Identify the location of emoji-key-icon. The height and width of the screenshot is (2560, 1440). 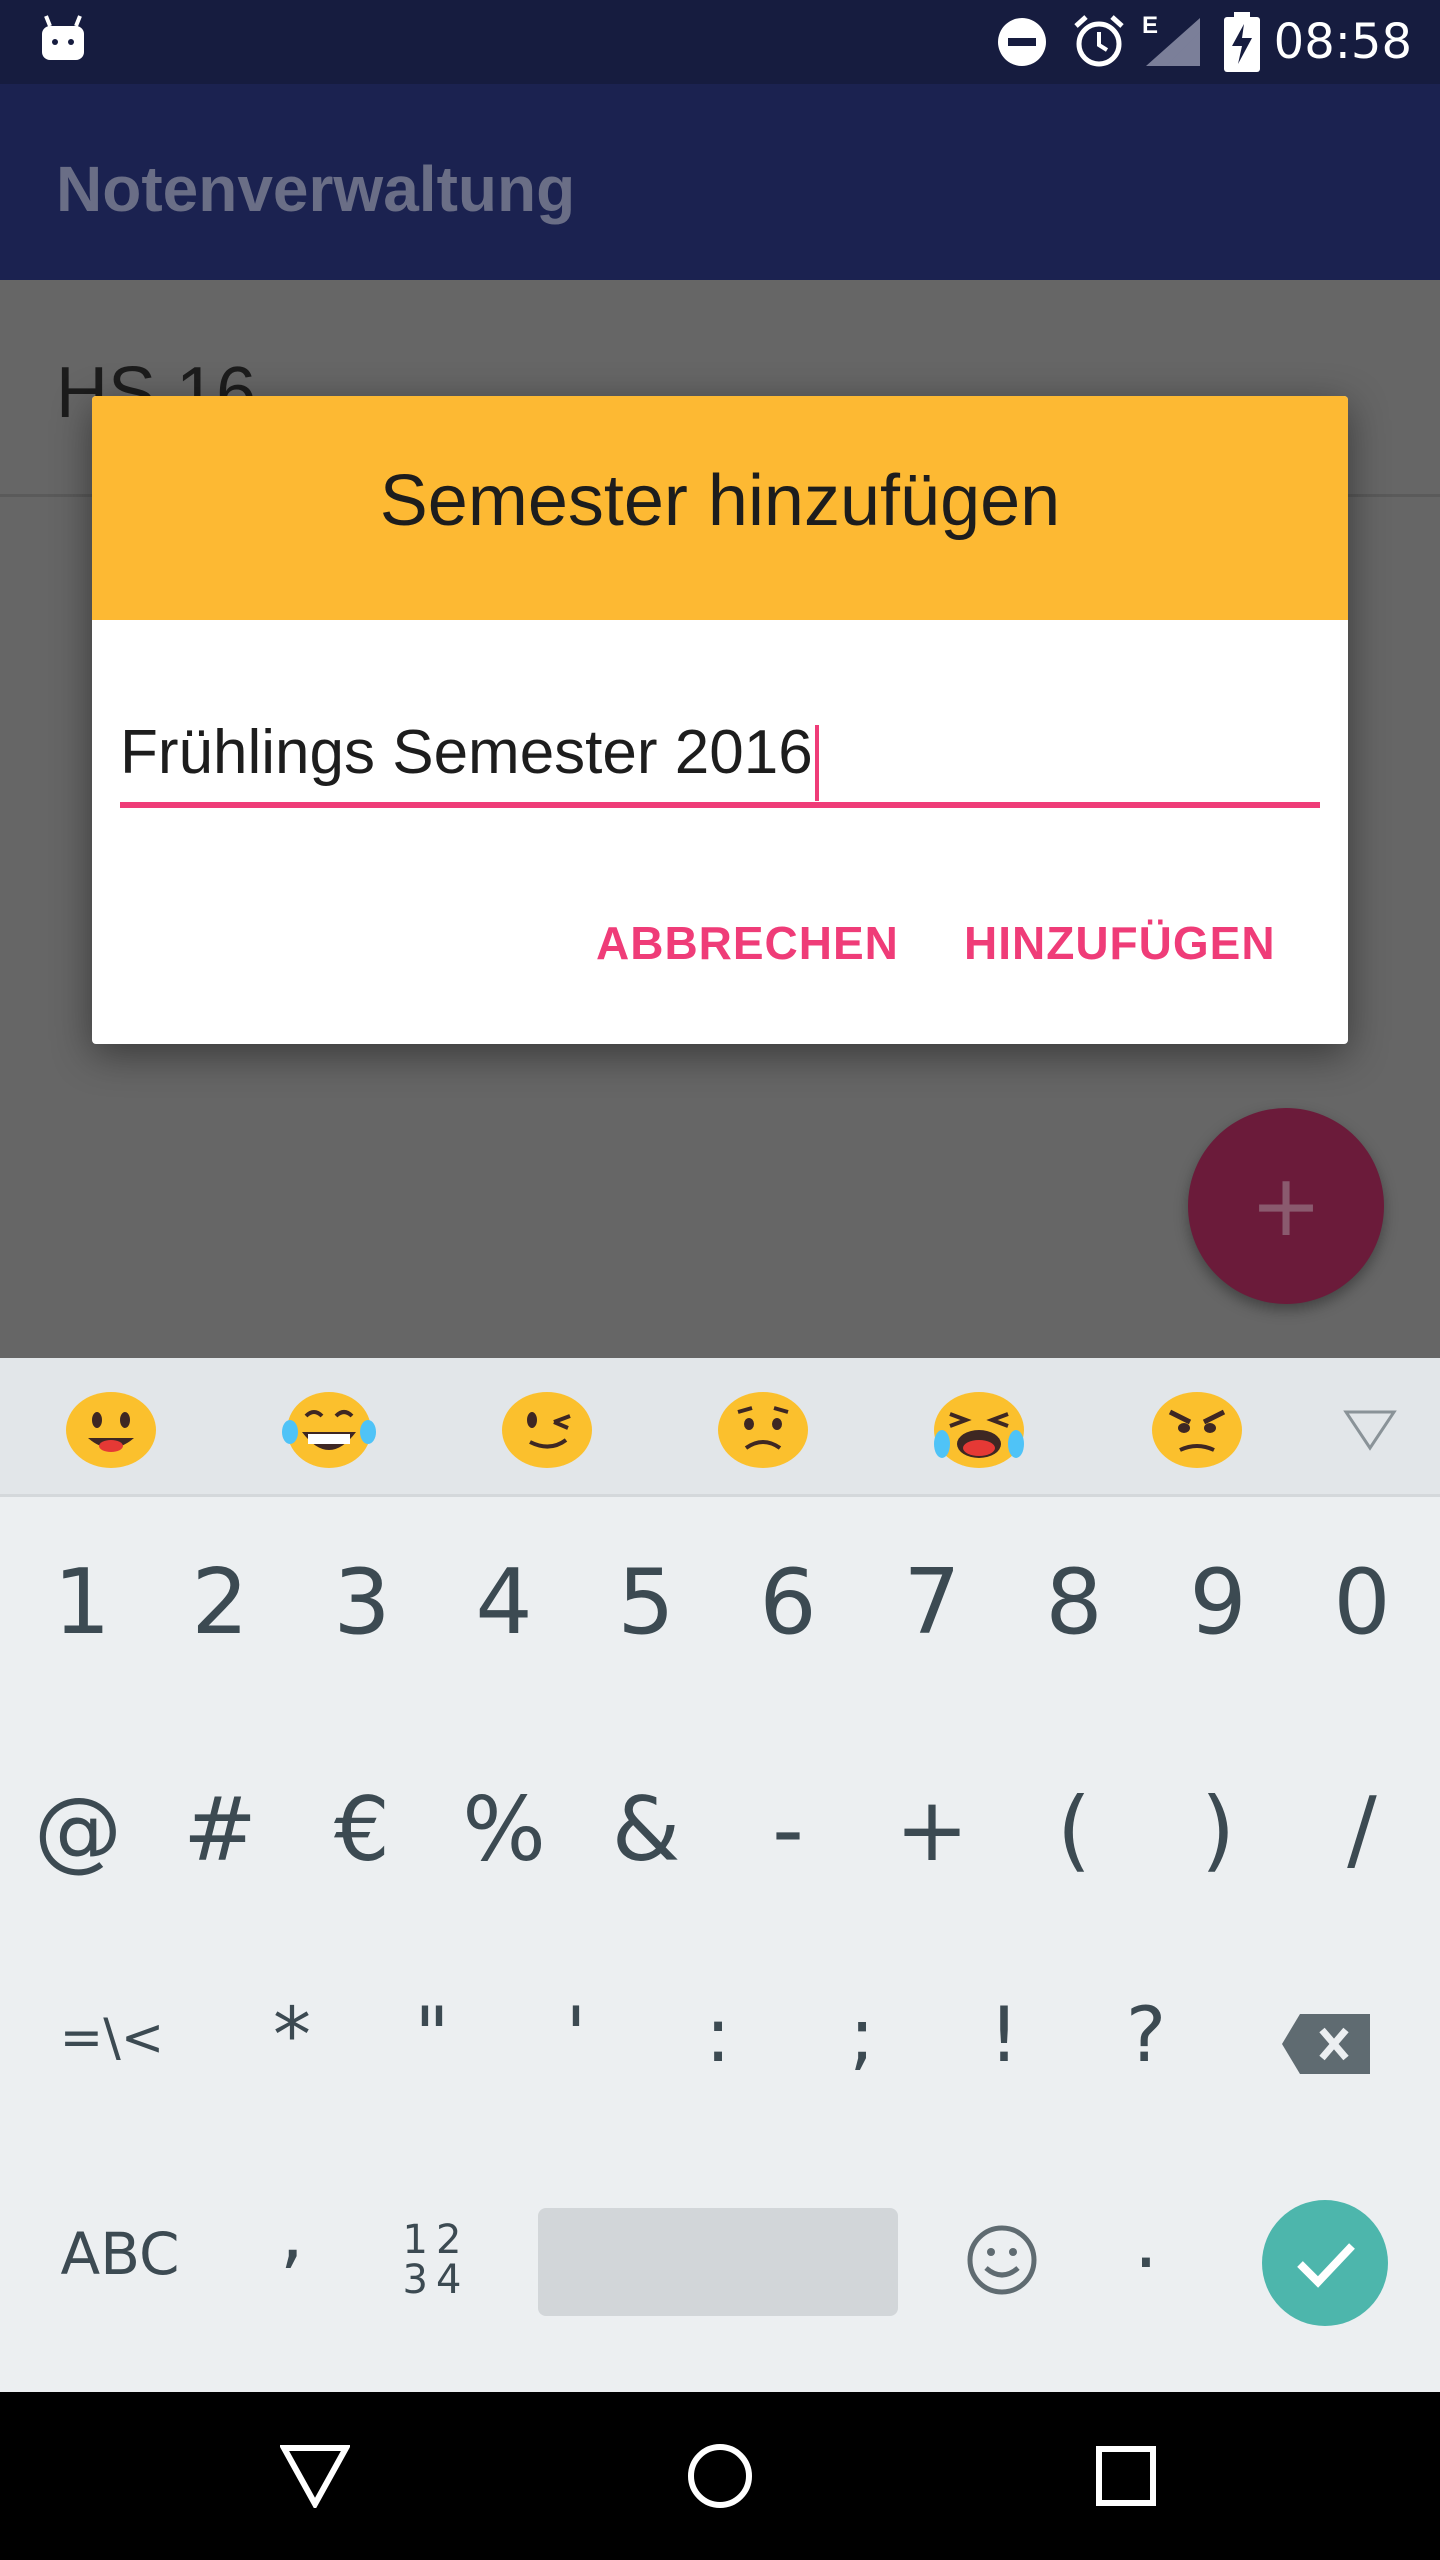
(1002, 2260).